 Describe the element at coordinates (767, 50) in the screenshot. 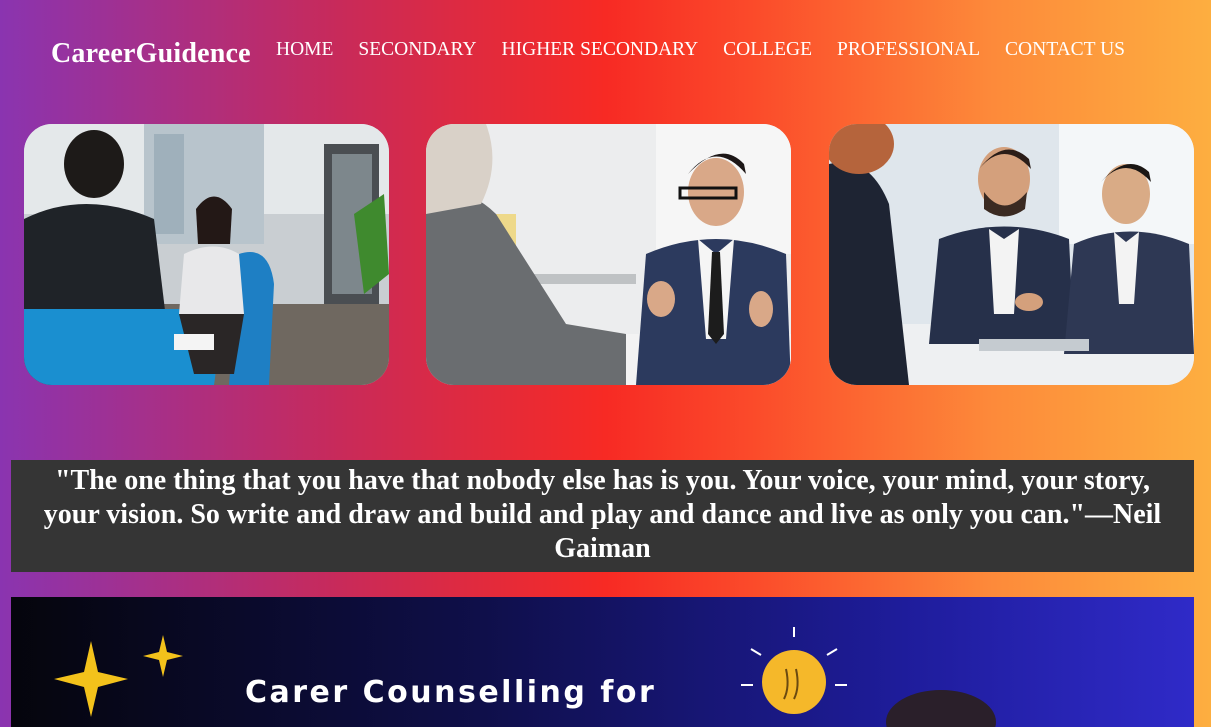

I see `nav-college: COLLEGE` at that location.